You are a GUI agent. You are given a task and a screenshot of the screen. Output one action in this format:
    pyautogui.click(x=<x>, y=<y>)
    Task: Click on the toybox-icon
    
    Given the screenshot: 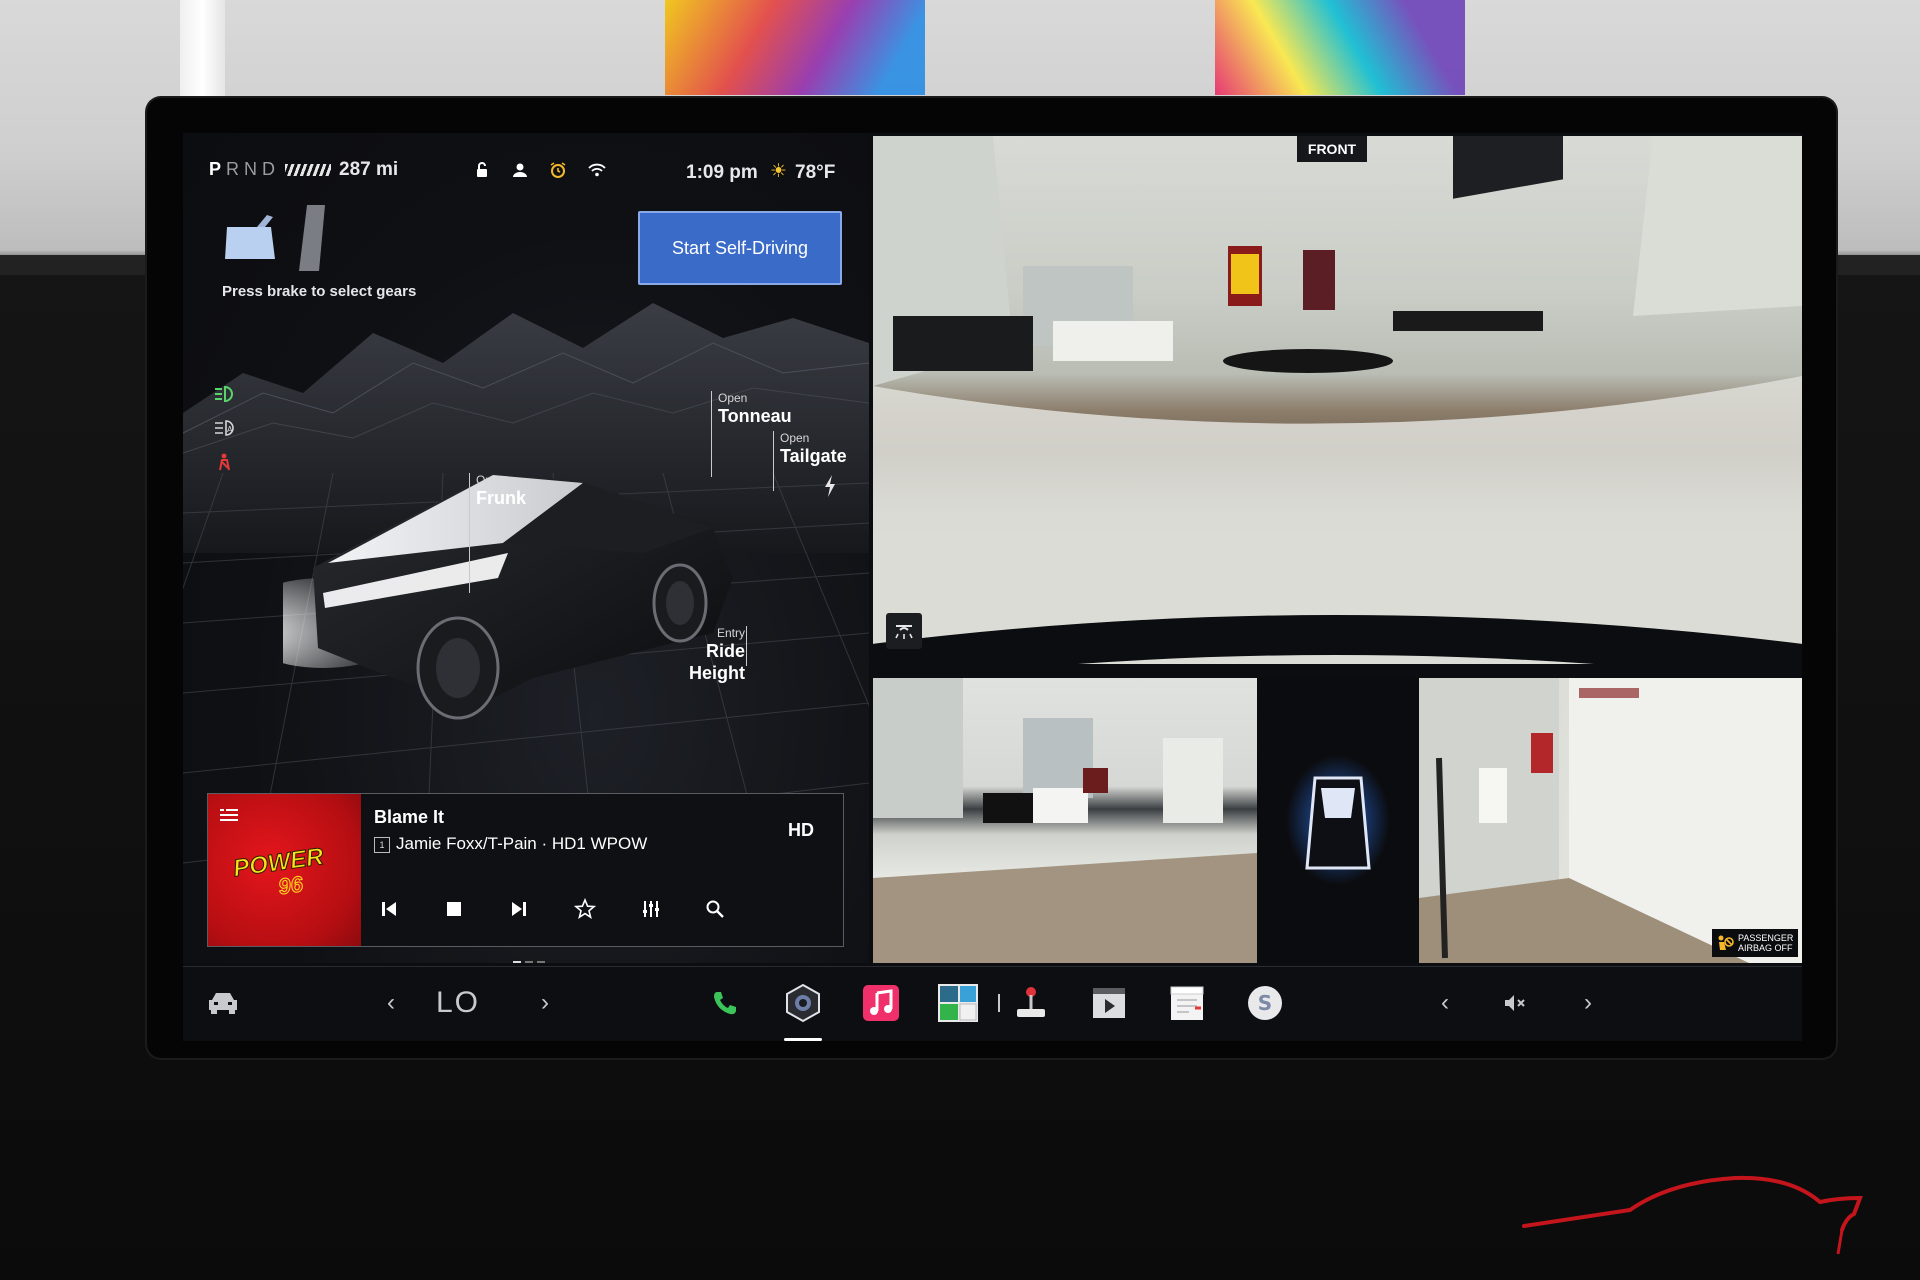 What is the action you would take?
    pyautogui.click(x=958, y=1003)
    